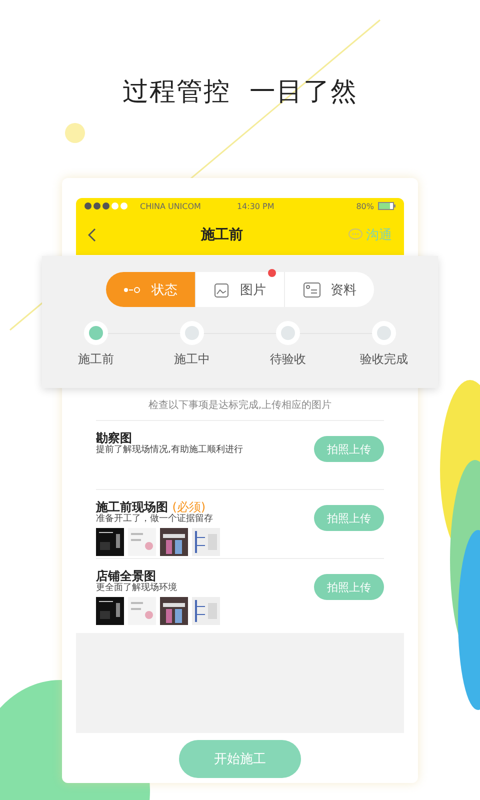 The width and height of the screenshot is (480, 800). Describe the element at coordinates (370, 235) in the screenshot. I see `chat-link: 沟通` at that location.